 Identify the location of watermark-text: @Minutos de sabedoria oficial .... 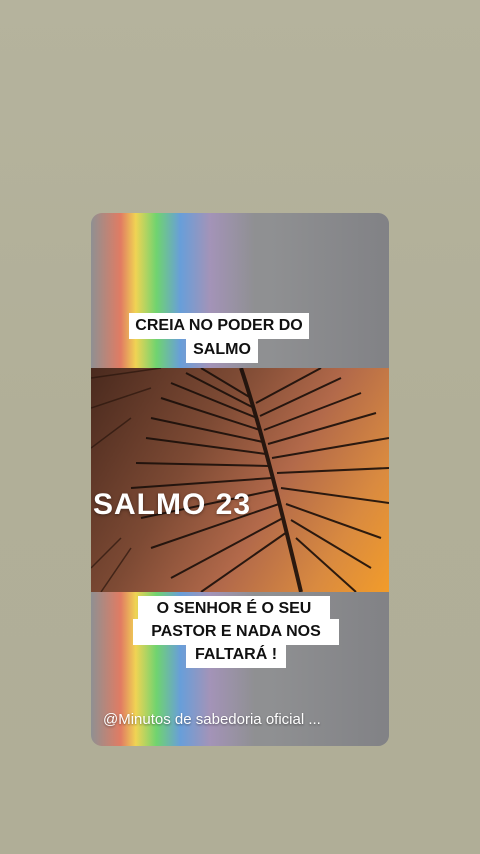
(212, 719).